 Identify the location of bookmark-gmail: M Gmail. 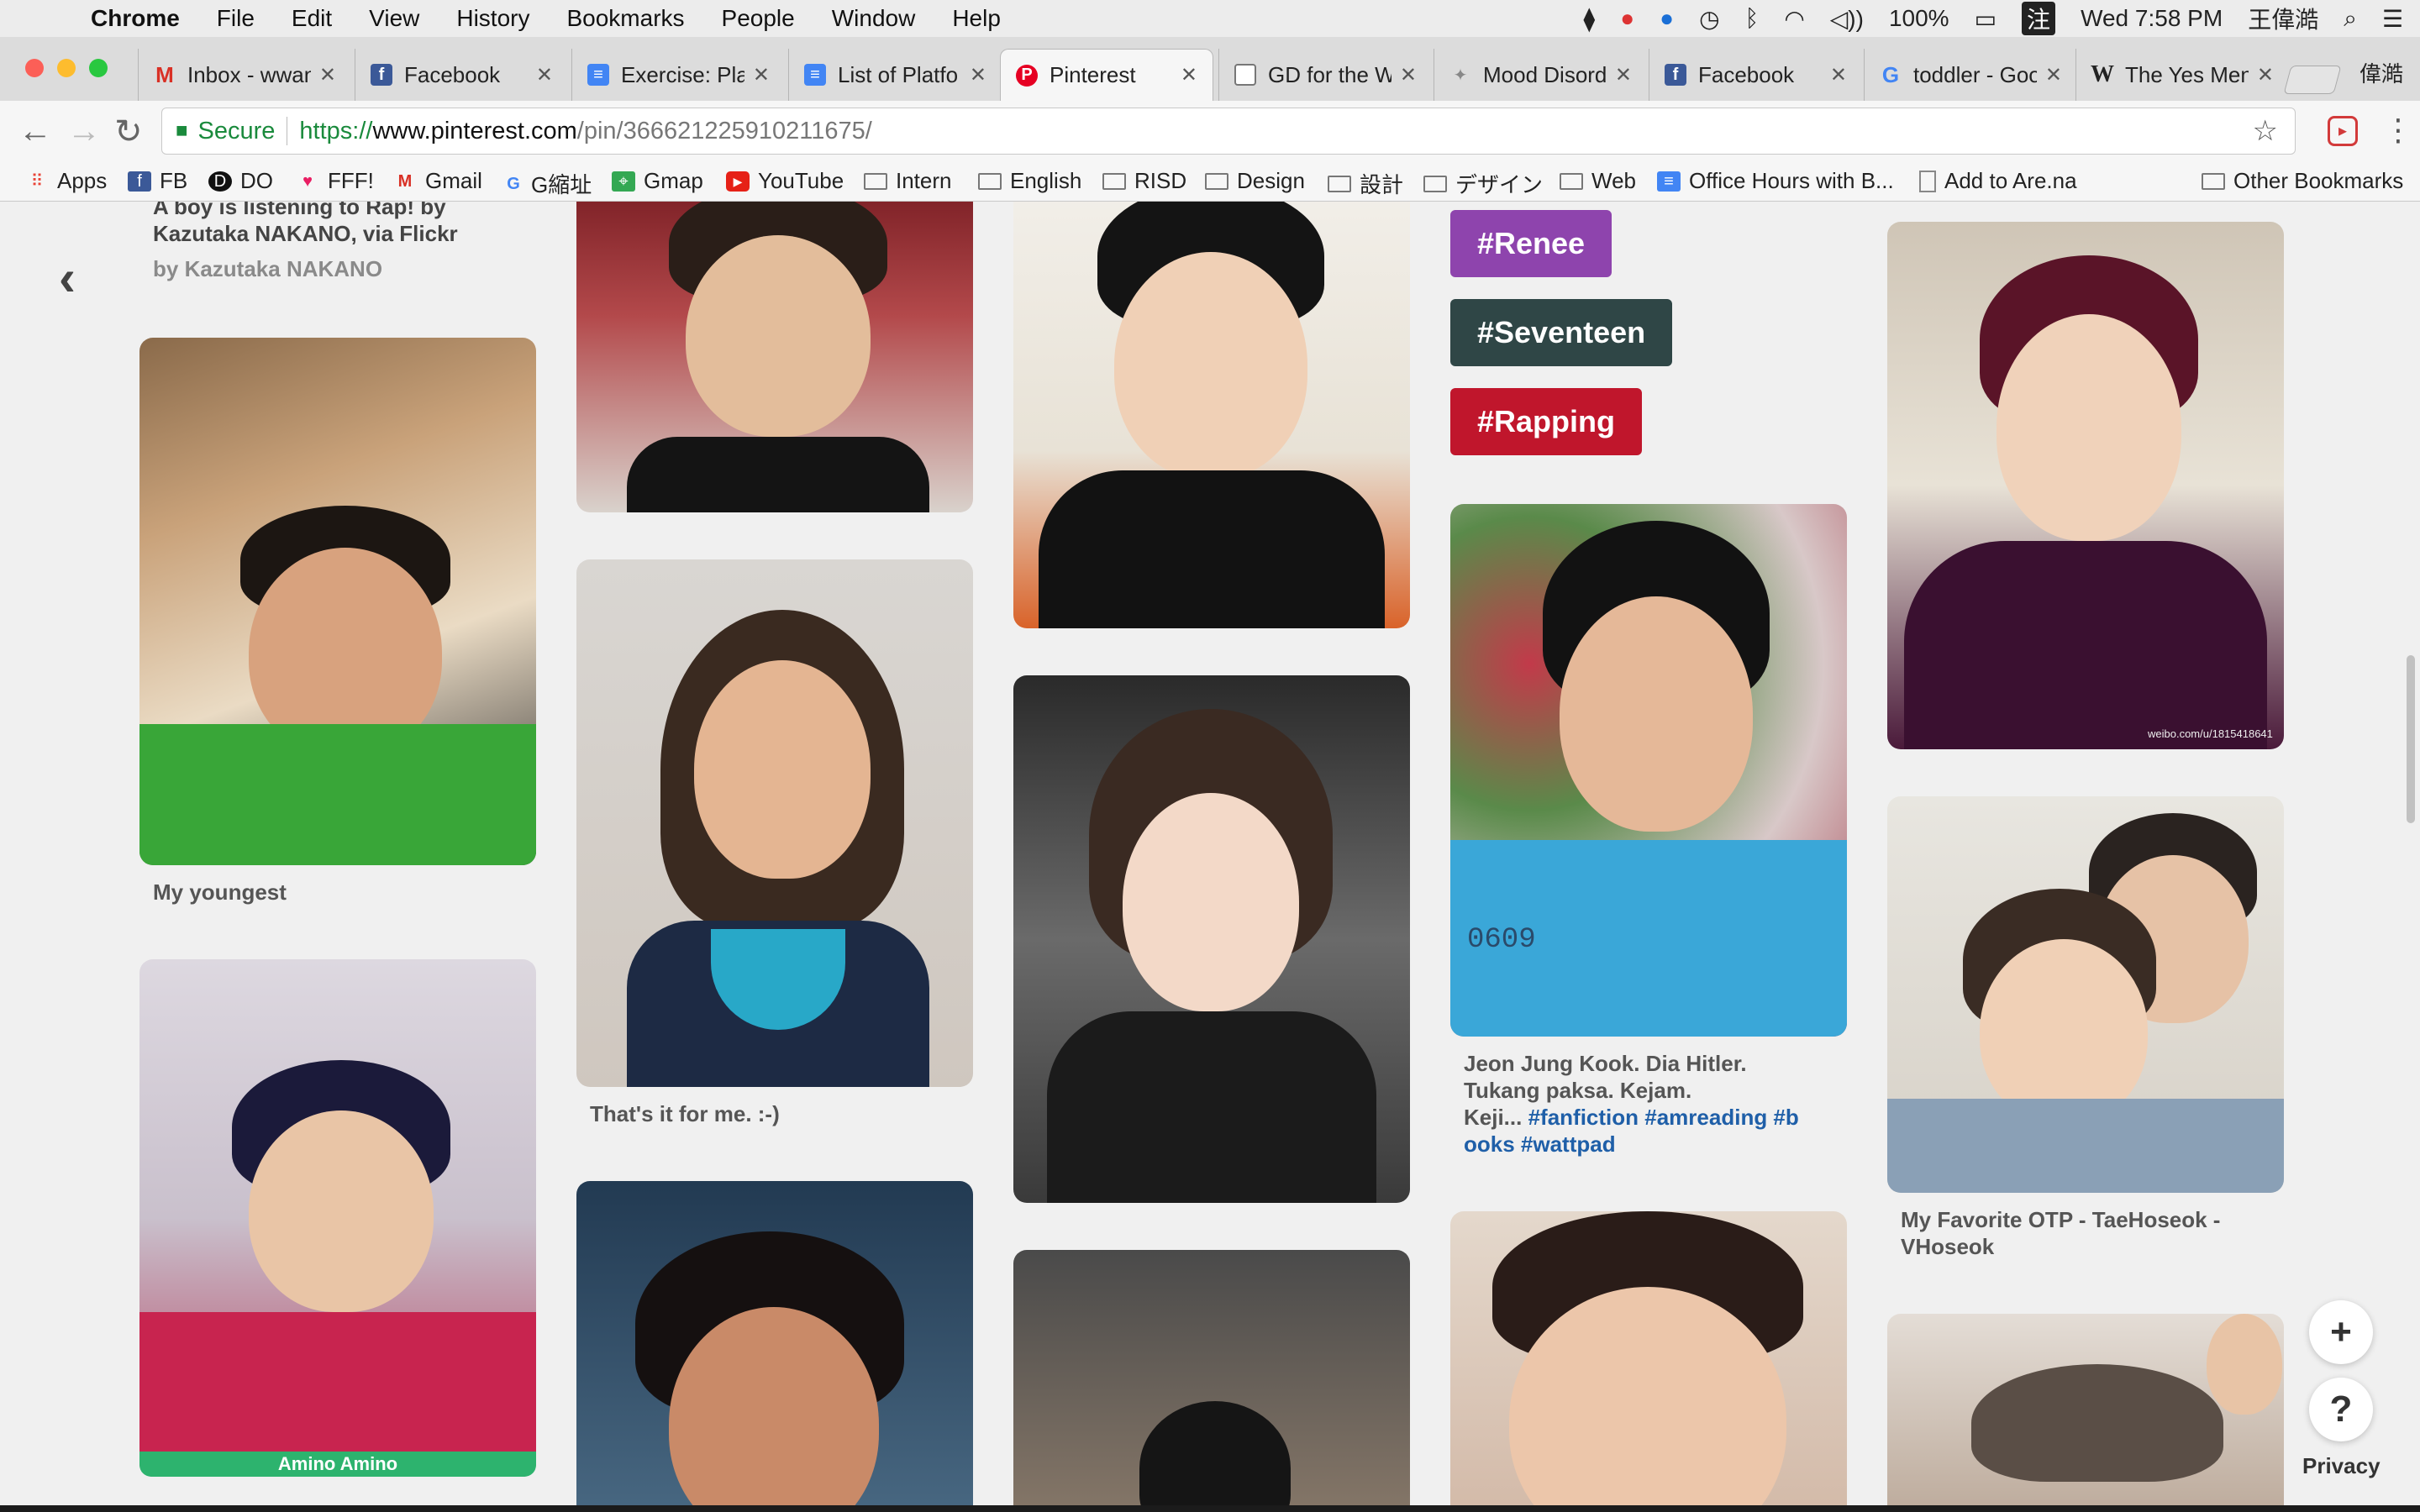
(437, 181).